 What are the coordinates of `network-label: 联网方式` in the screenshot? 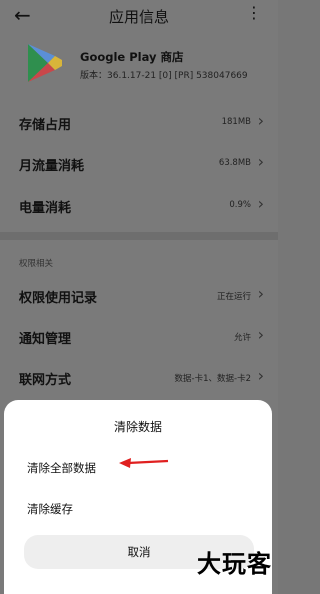 It's located at (45, 380).